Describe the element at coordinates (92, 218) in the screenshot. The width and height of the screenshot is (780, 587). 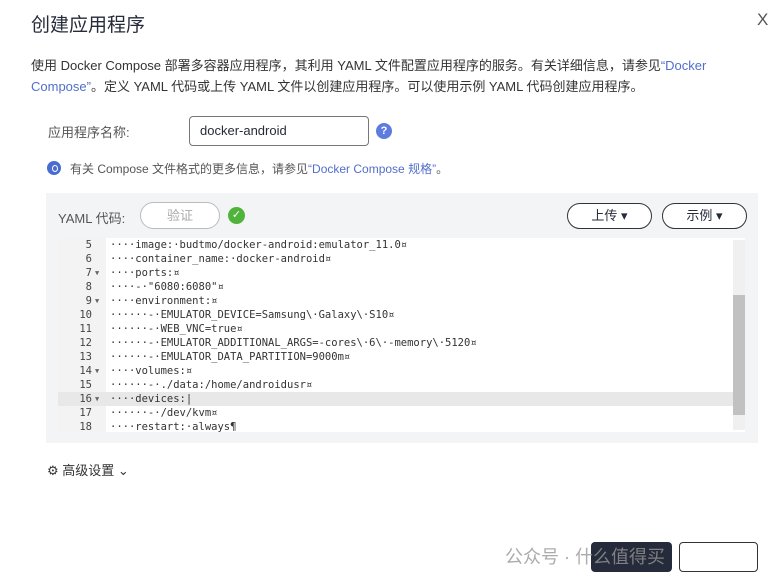
I see `yaml-label: YAML 代码:` at that location.